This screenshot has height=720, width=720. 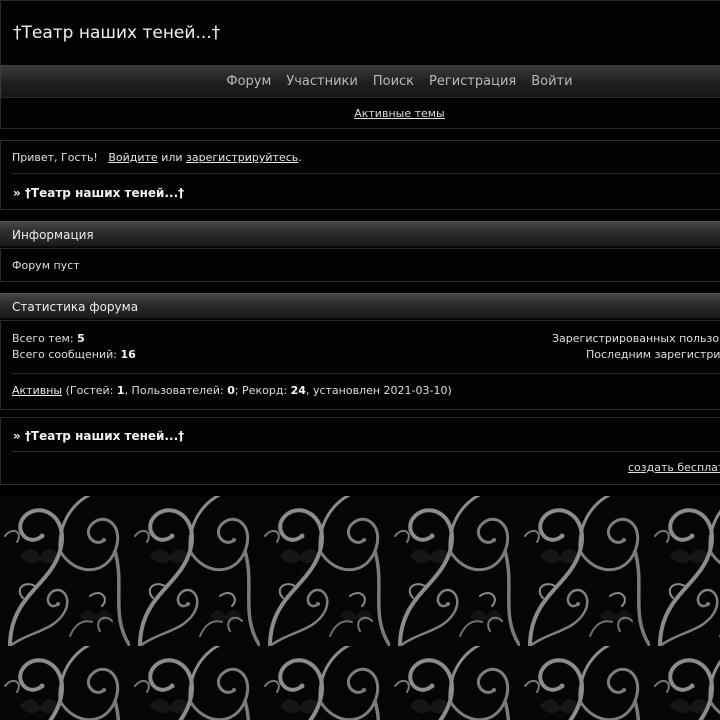 I want to click on or-text: или, so click(x=172, y=157).